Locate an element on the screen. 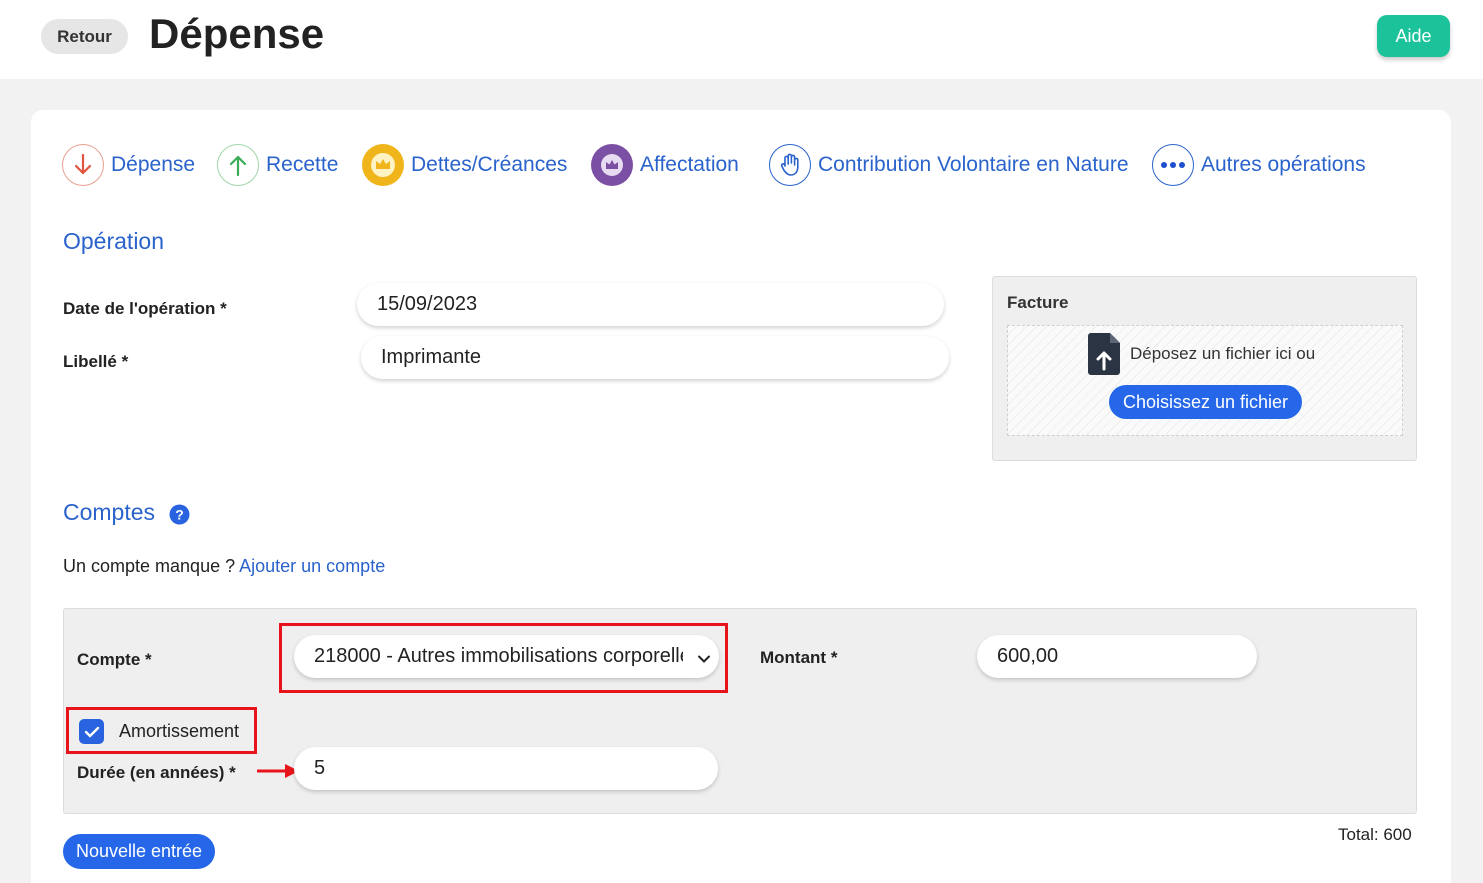 The image size is (1483, 883). type-dettes-creances: Dettes/Créances is located at coordinates (464, 165).